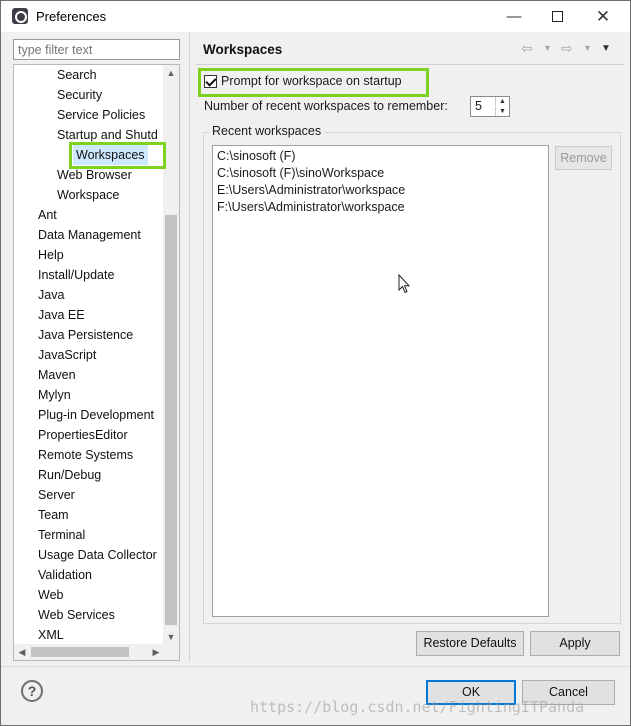  I want to click on window-title: Preferences, so click(71, 16).